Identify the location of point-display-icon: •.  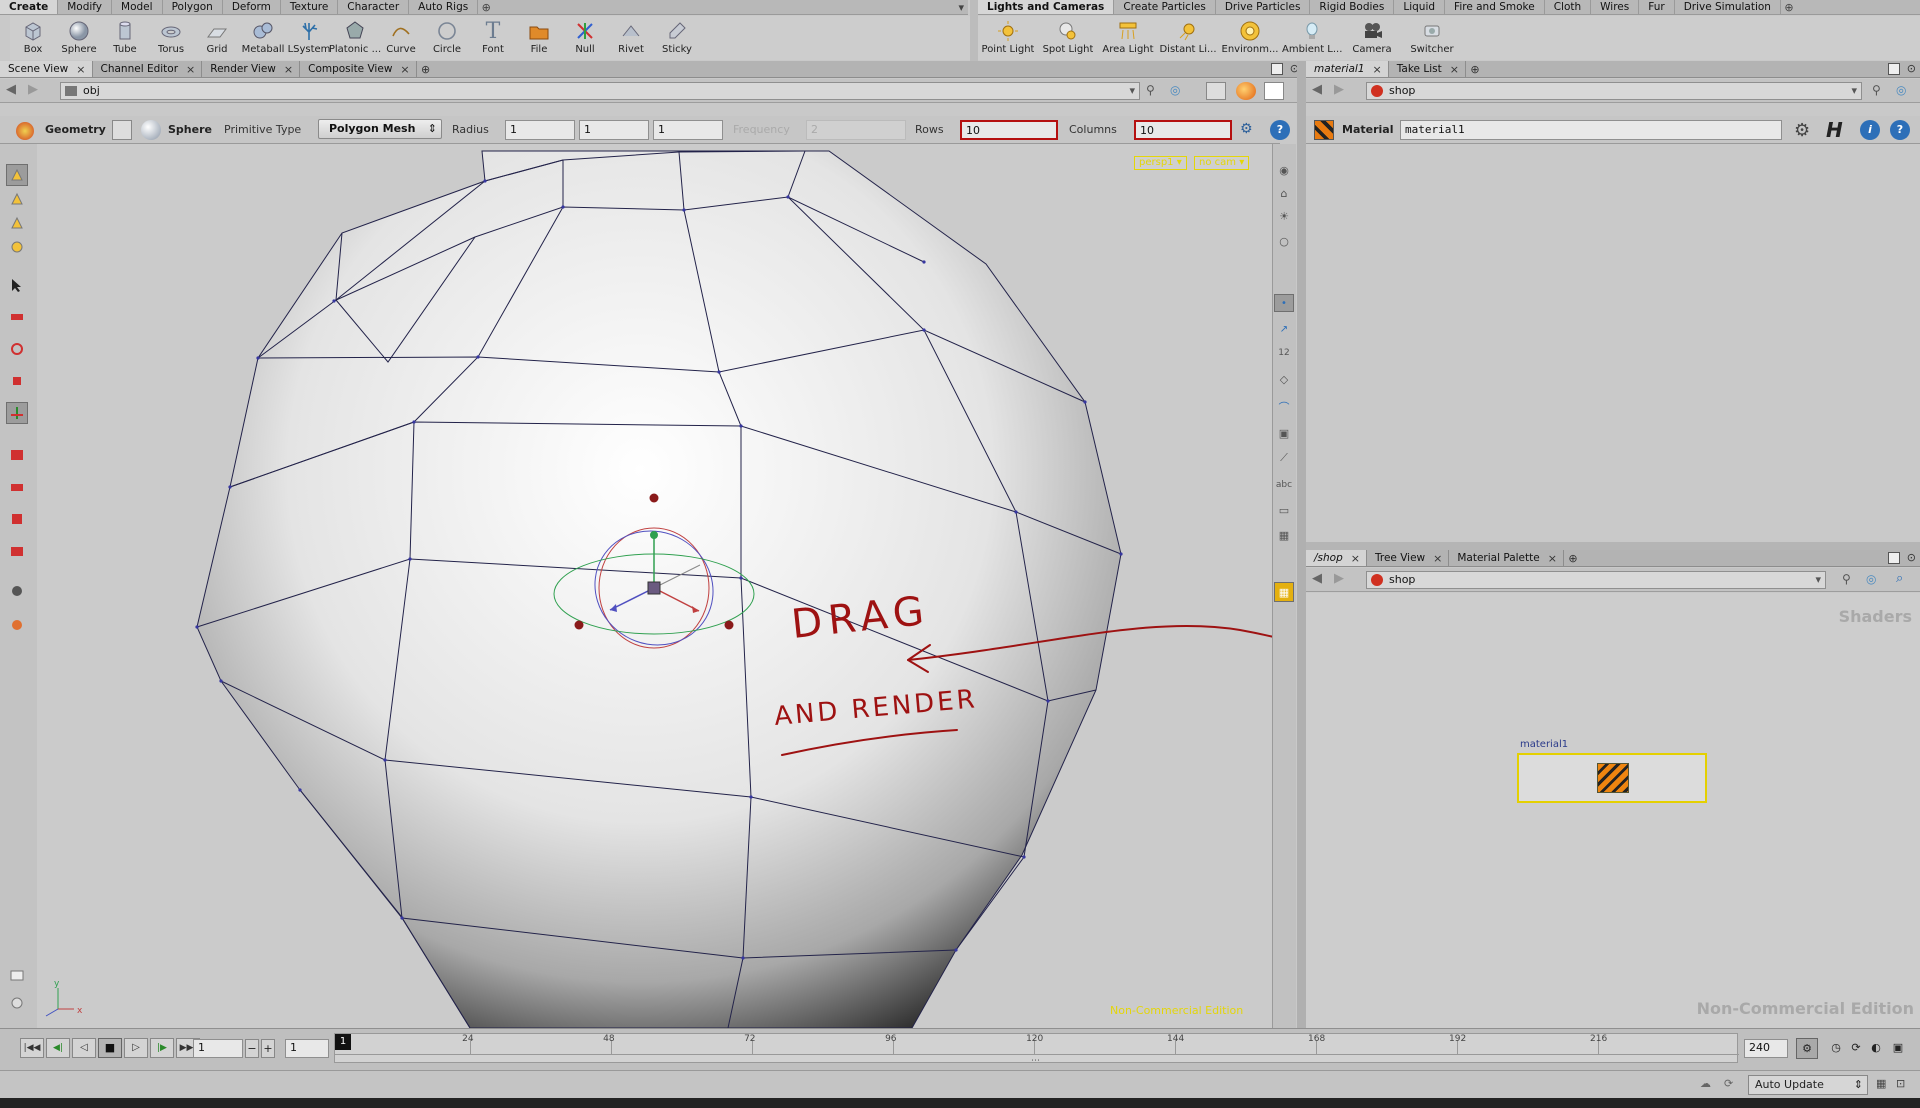
(1284, 303).